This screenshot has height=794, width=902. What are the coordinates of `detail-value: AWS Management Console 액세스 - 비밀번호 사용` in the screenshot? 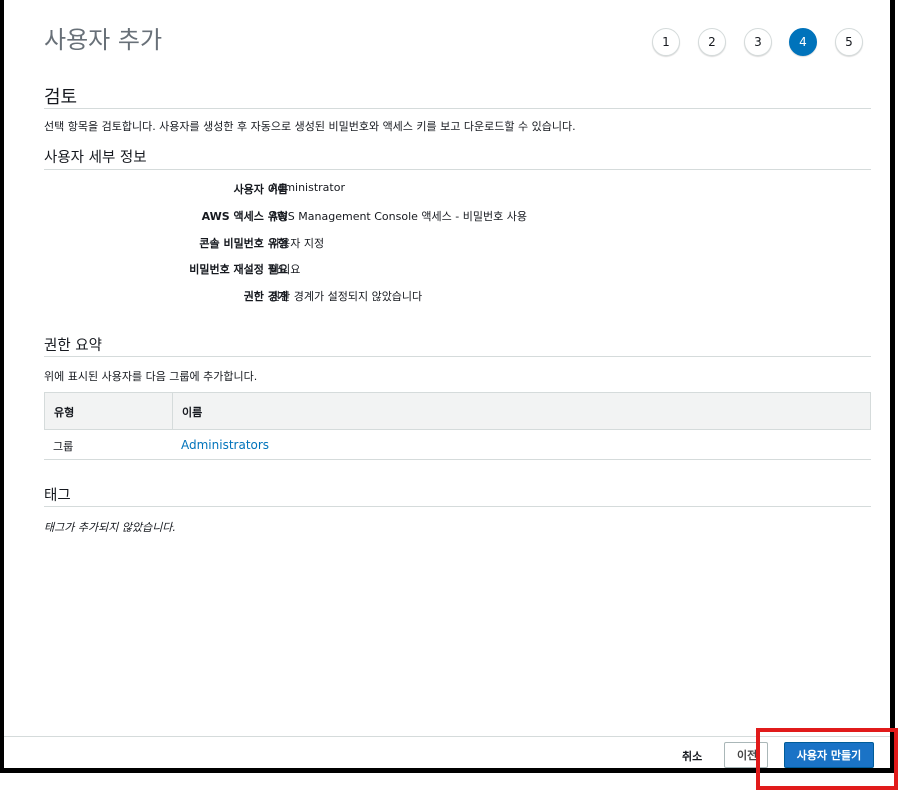 It's located at (398, 216).